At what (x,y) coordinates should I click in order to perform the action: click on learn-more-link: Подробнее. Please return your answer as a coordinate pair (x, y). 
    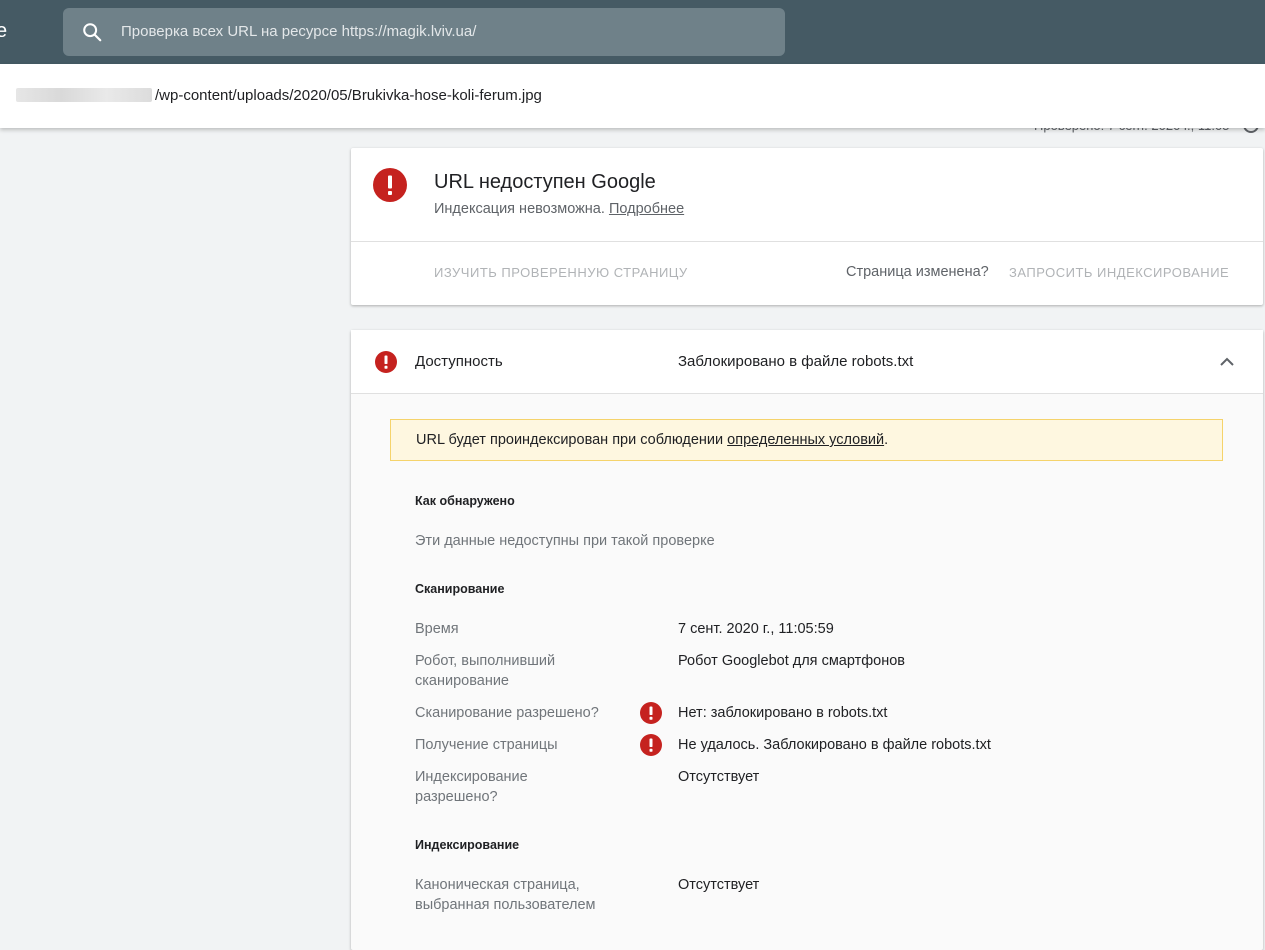
    Looking at the image, I should click on (646, 209).